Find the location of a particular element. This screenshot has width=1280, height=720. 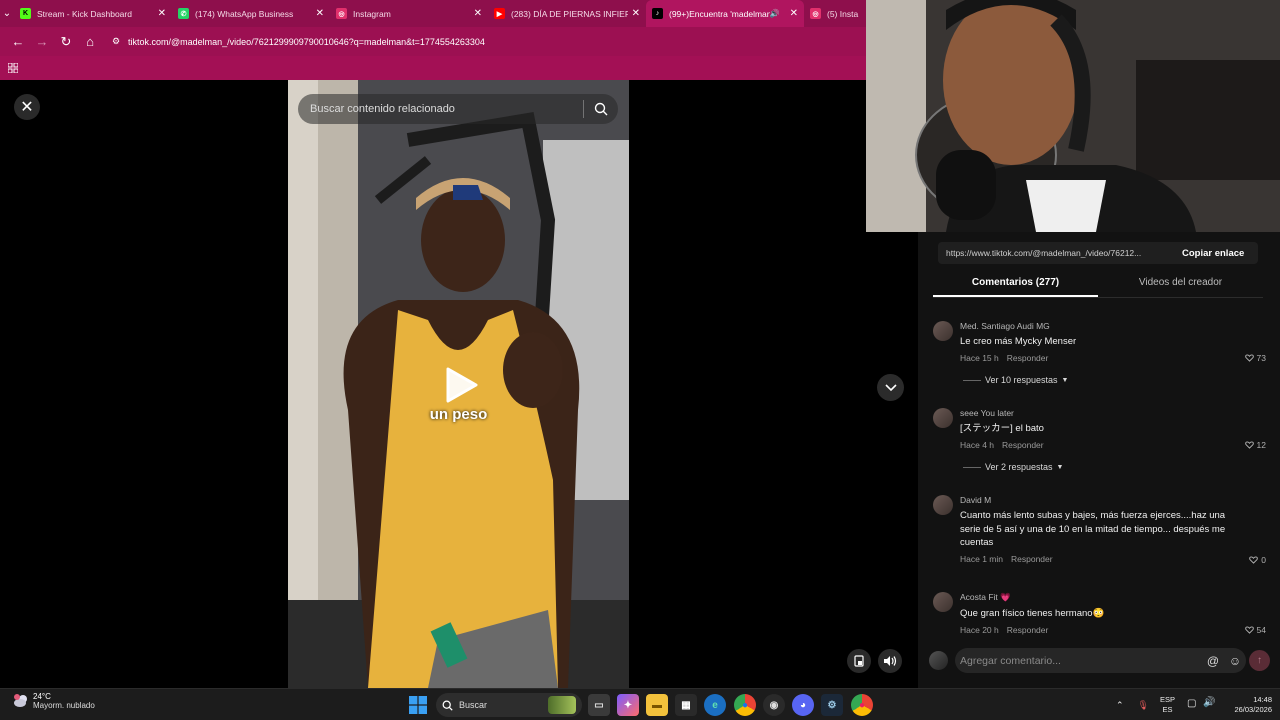

windows-start-icon is located at coordinates (418, 705).